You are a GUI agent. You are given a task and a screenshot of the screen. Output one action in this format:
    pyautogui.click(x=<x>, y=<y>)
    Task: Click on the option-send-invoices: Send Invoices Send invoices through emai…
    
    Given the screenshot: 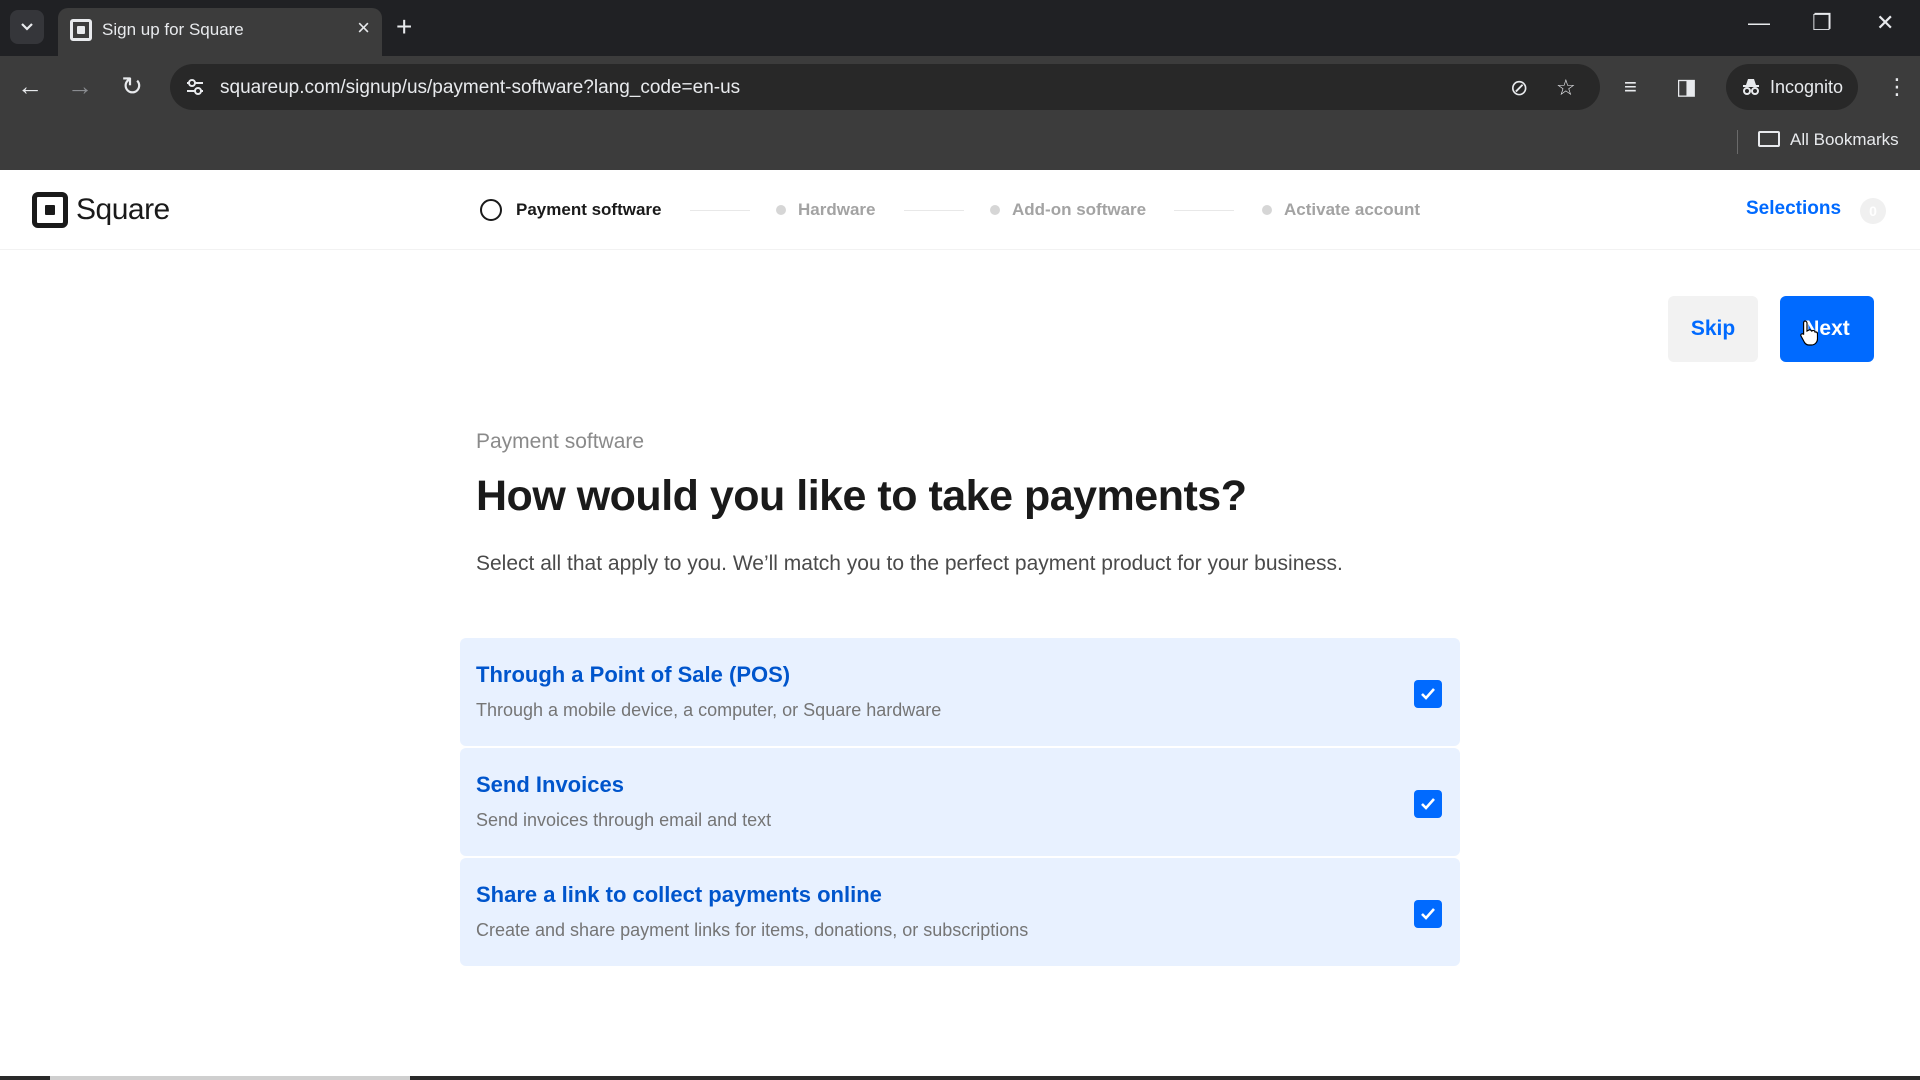 What is the action you would take?
    pyautogui.click(x=960, y=802)
    